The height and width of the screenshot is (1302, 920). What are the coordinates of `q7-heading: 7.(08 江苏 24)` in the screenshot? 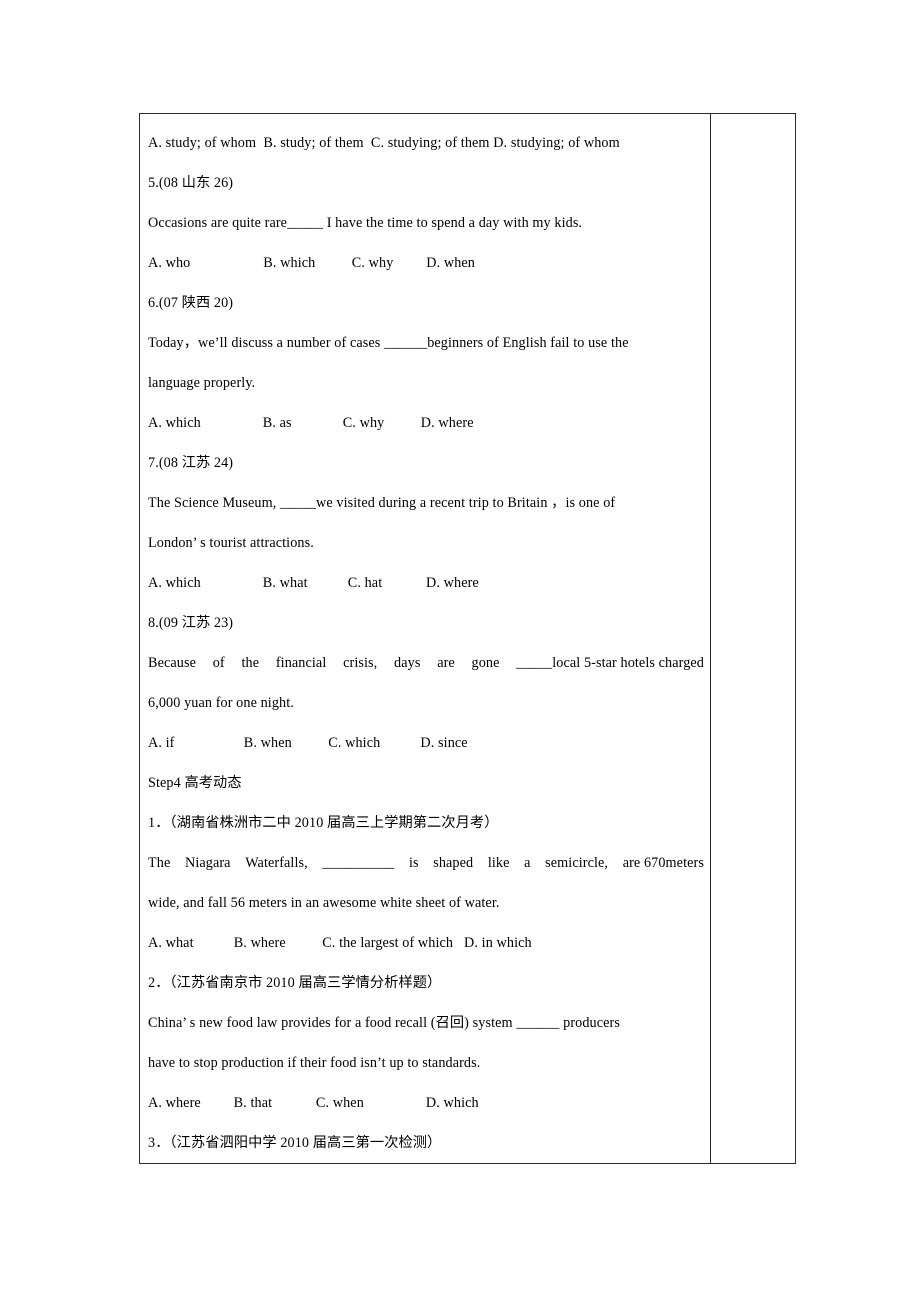 It's located at (191, 463).